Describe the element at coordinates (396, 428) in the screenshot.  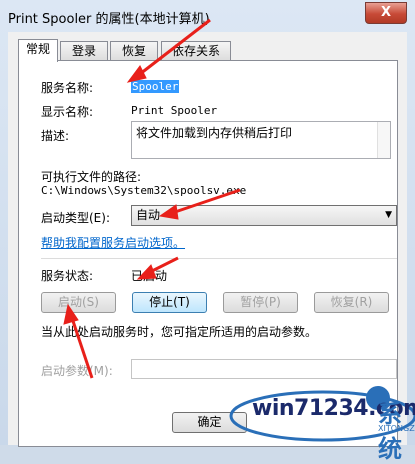
I see `watermark-subtext: XITONGZHIJIA` at that location.